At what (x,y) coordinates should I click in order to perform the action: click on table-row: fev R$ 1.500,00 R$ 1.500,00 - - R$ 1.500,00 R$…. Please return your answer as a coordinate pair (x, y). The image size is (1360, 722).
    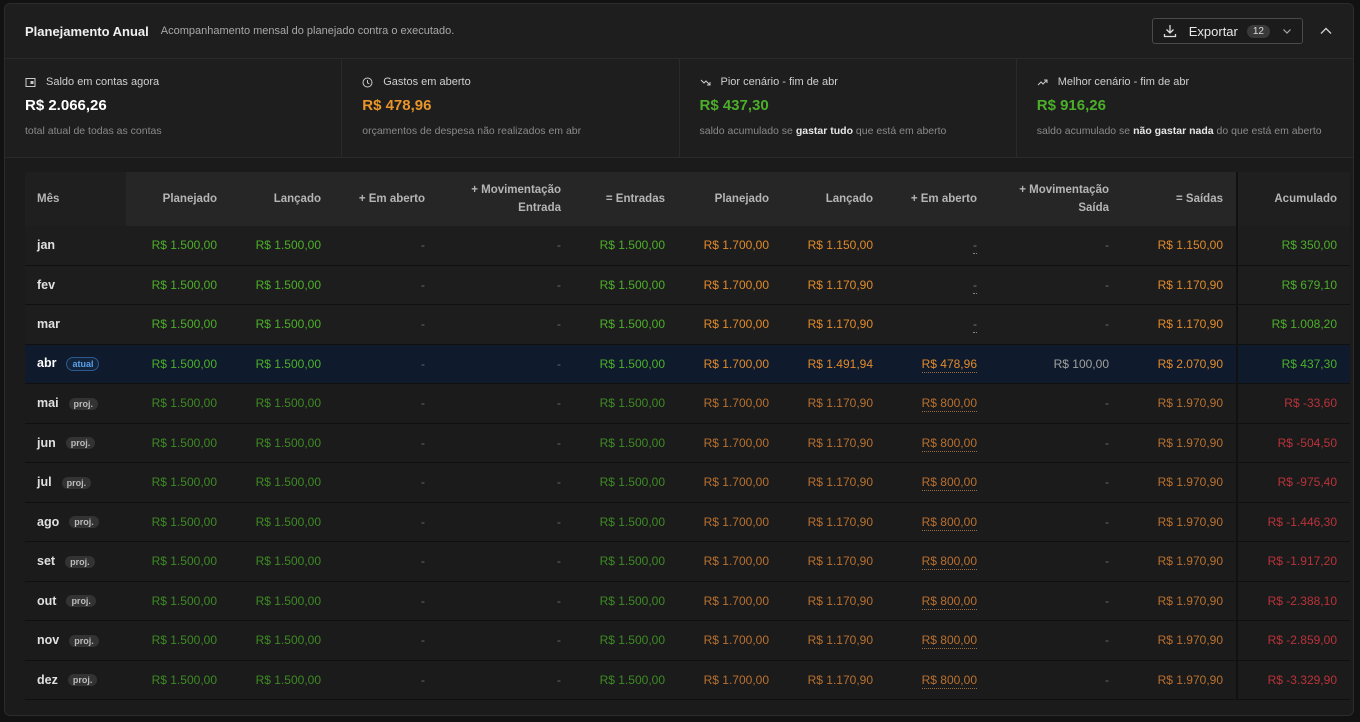
    Looking at the image, I should click on (687, 285).